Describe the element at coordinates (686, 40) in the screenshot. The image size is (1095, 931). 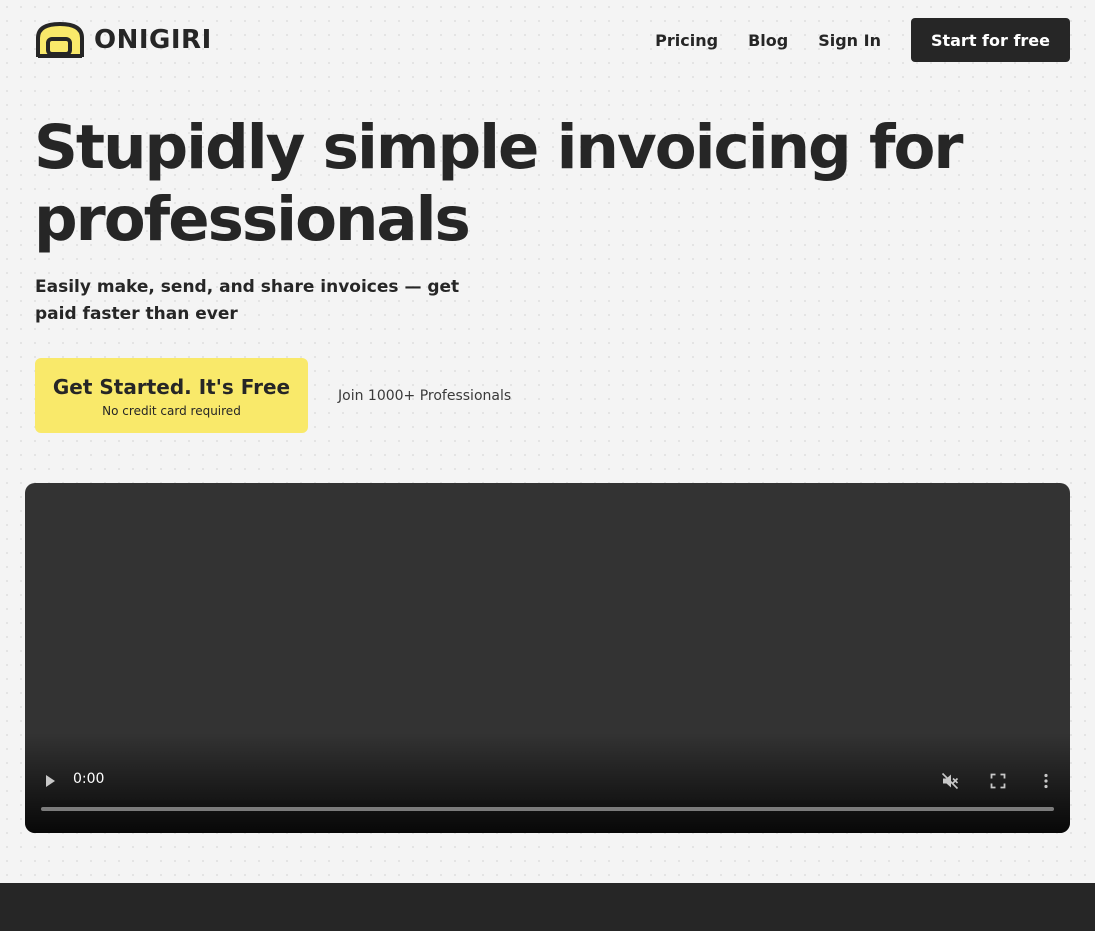
I see `nav-link-pricing: Pricing` at that location.